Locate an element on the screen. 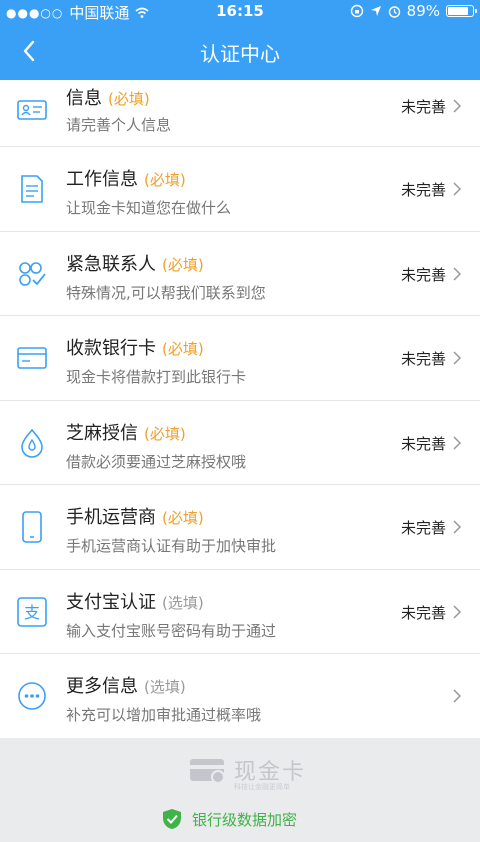 This screenshot has height=842, width=480. item-desc: 借款必须要通过芝麻授权哦 is located at coordinates (156, 461).